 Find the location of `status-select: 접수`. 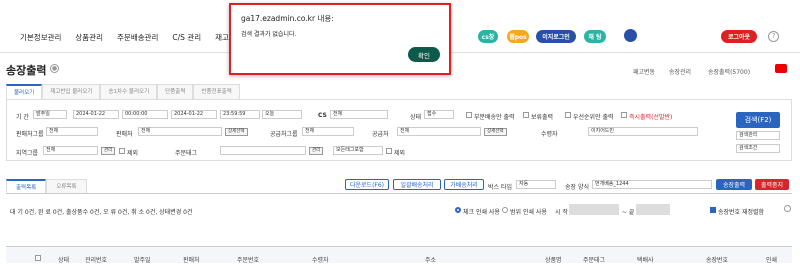

status-select: 접수 is located at coordinates (439, 114).